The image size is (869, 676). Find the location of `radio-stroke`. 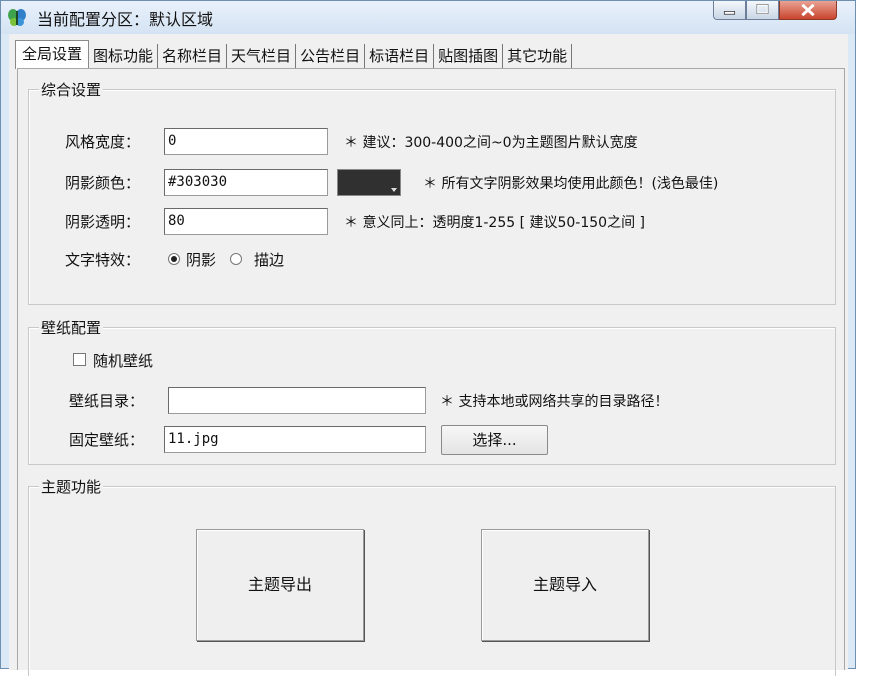

radio-stroke is located at coordinates (236, 259).